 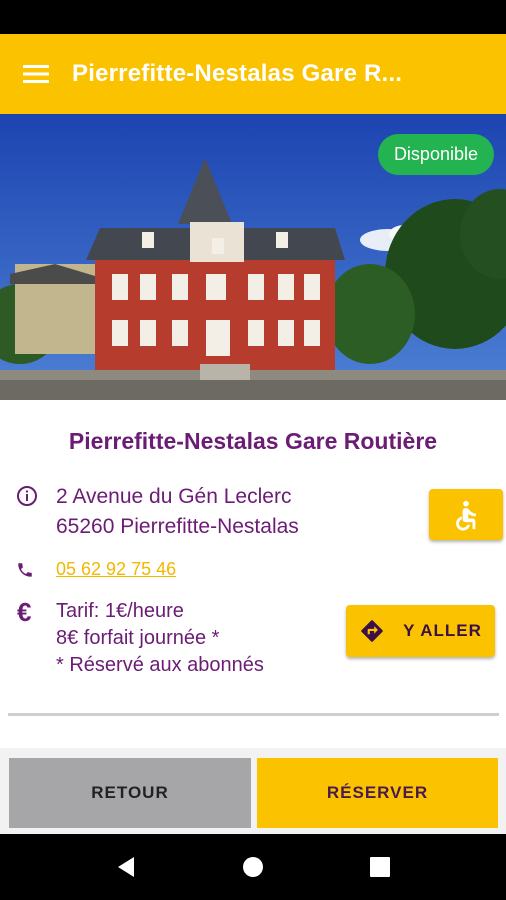 I want to click on status-badge: Disponible, so click(x=435, y=154).